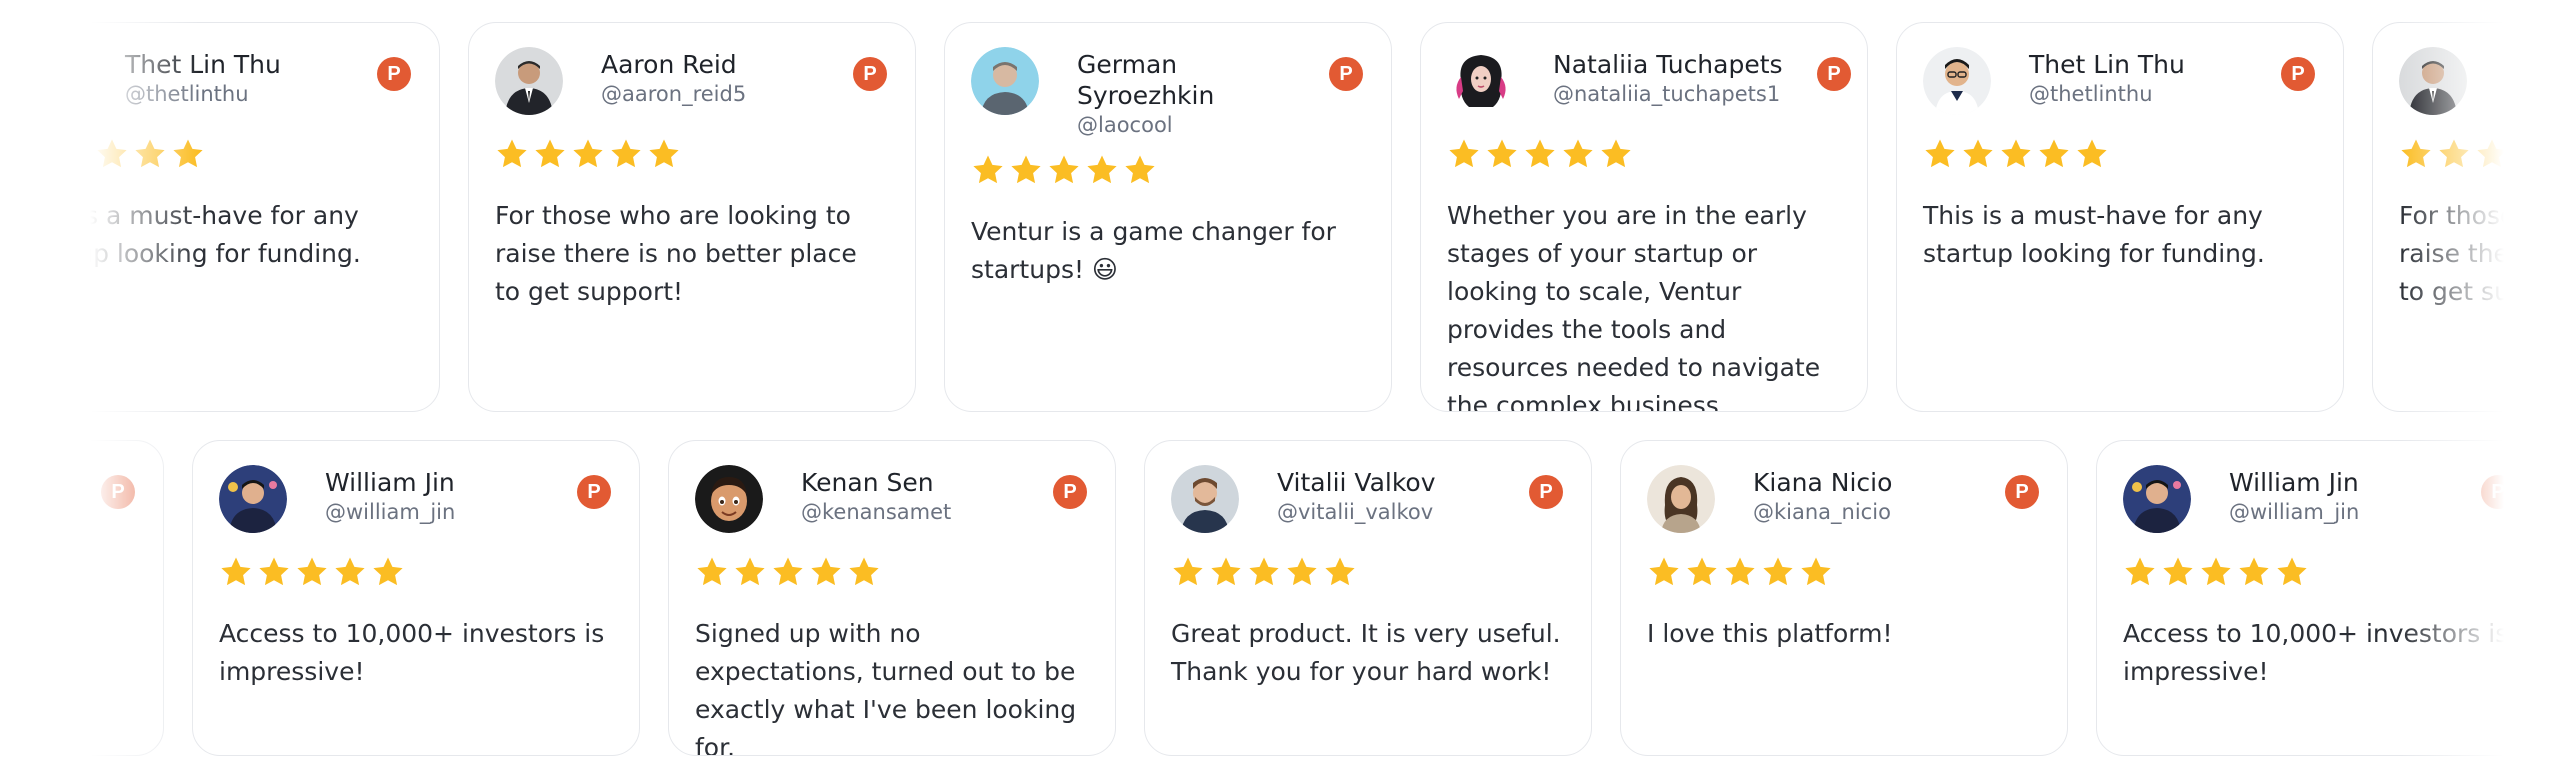 This screenshot has width=2560, height=773. I want to click on reviewer-name: William Jin, so click(390, 482).